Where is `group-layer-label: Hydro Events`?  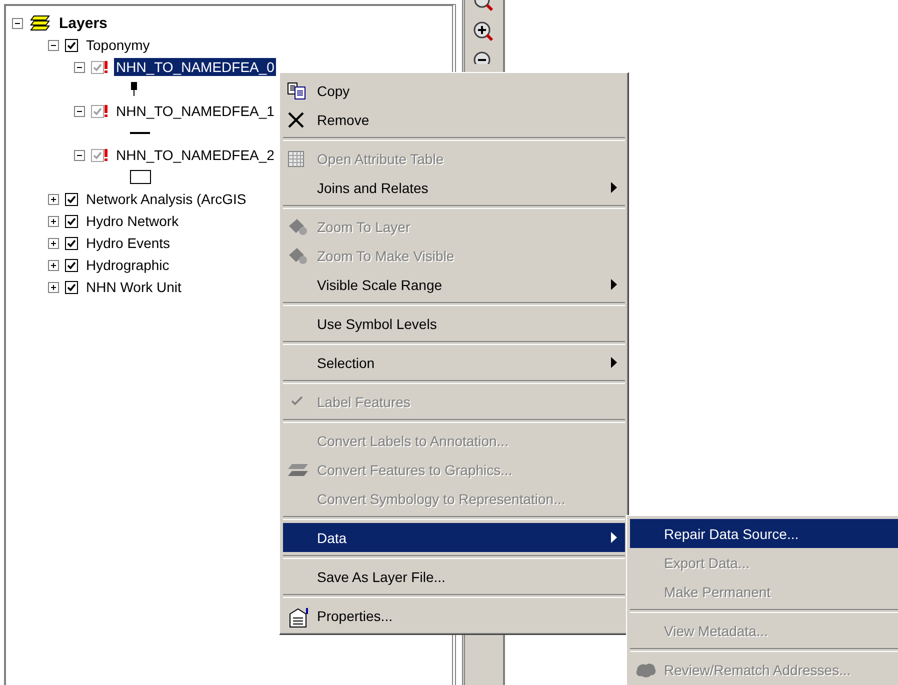
group-layer-label: Hydro Events is located at coordinates (128, 243).